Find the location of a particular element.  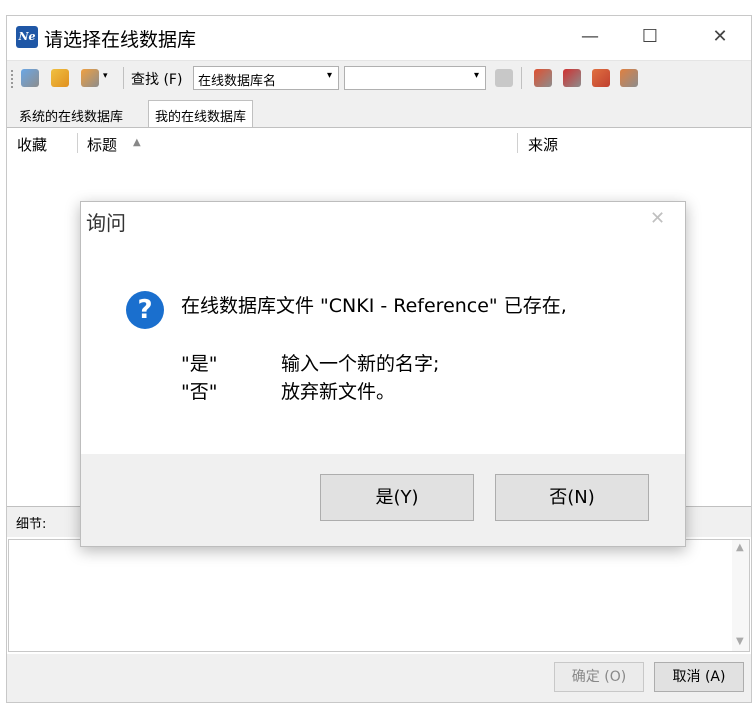

find-label: 查找 (F) is located at coordinates (157, 80).